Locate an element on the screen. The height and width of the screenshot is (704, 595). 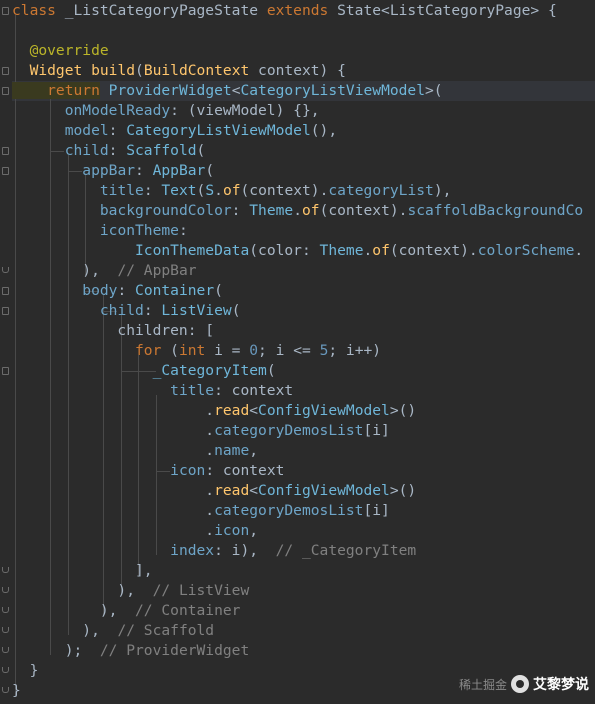
code-token: index is located at coordinates (192, 550).